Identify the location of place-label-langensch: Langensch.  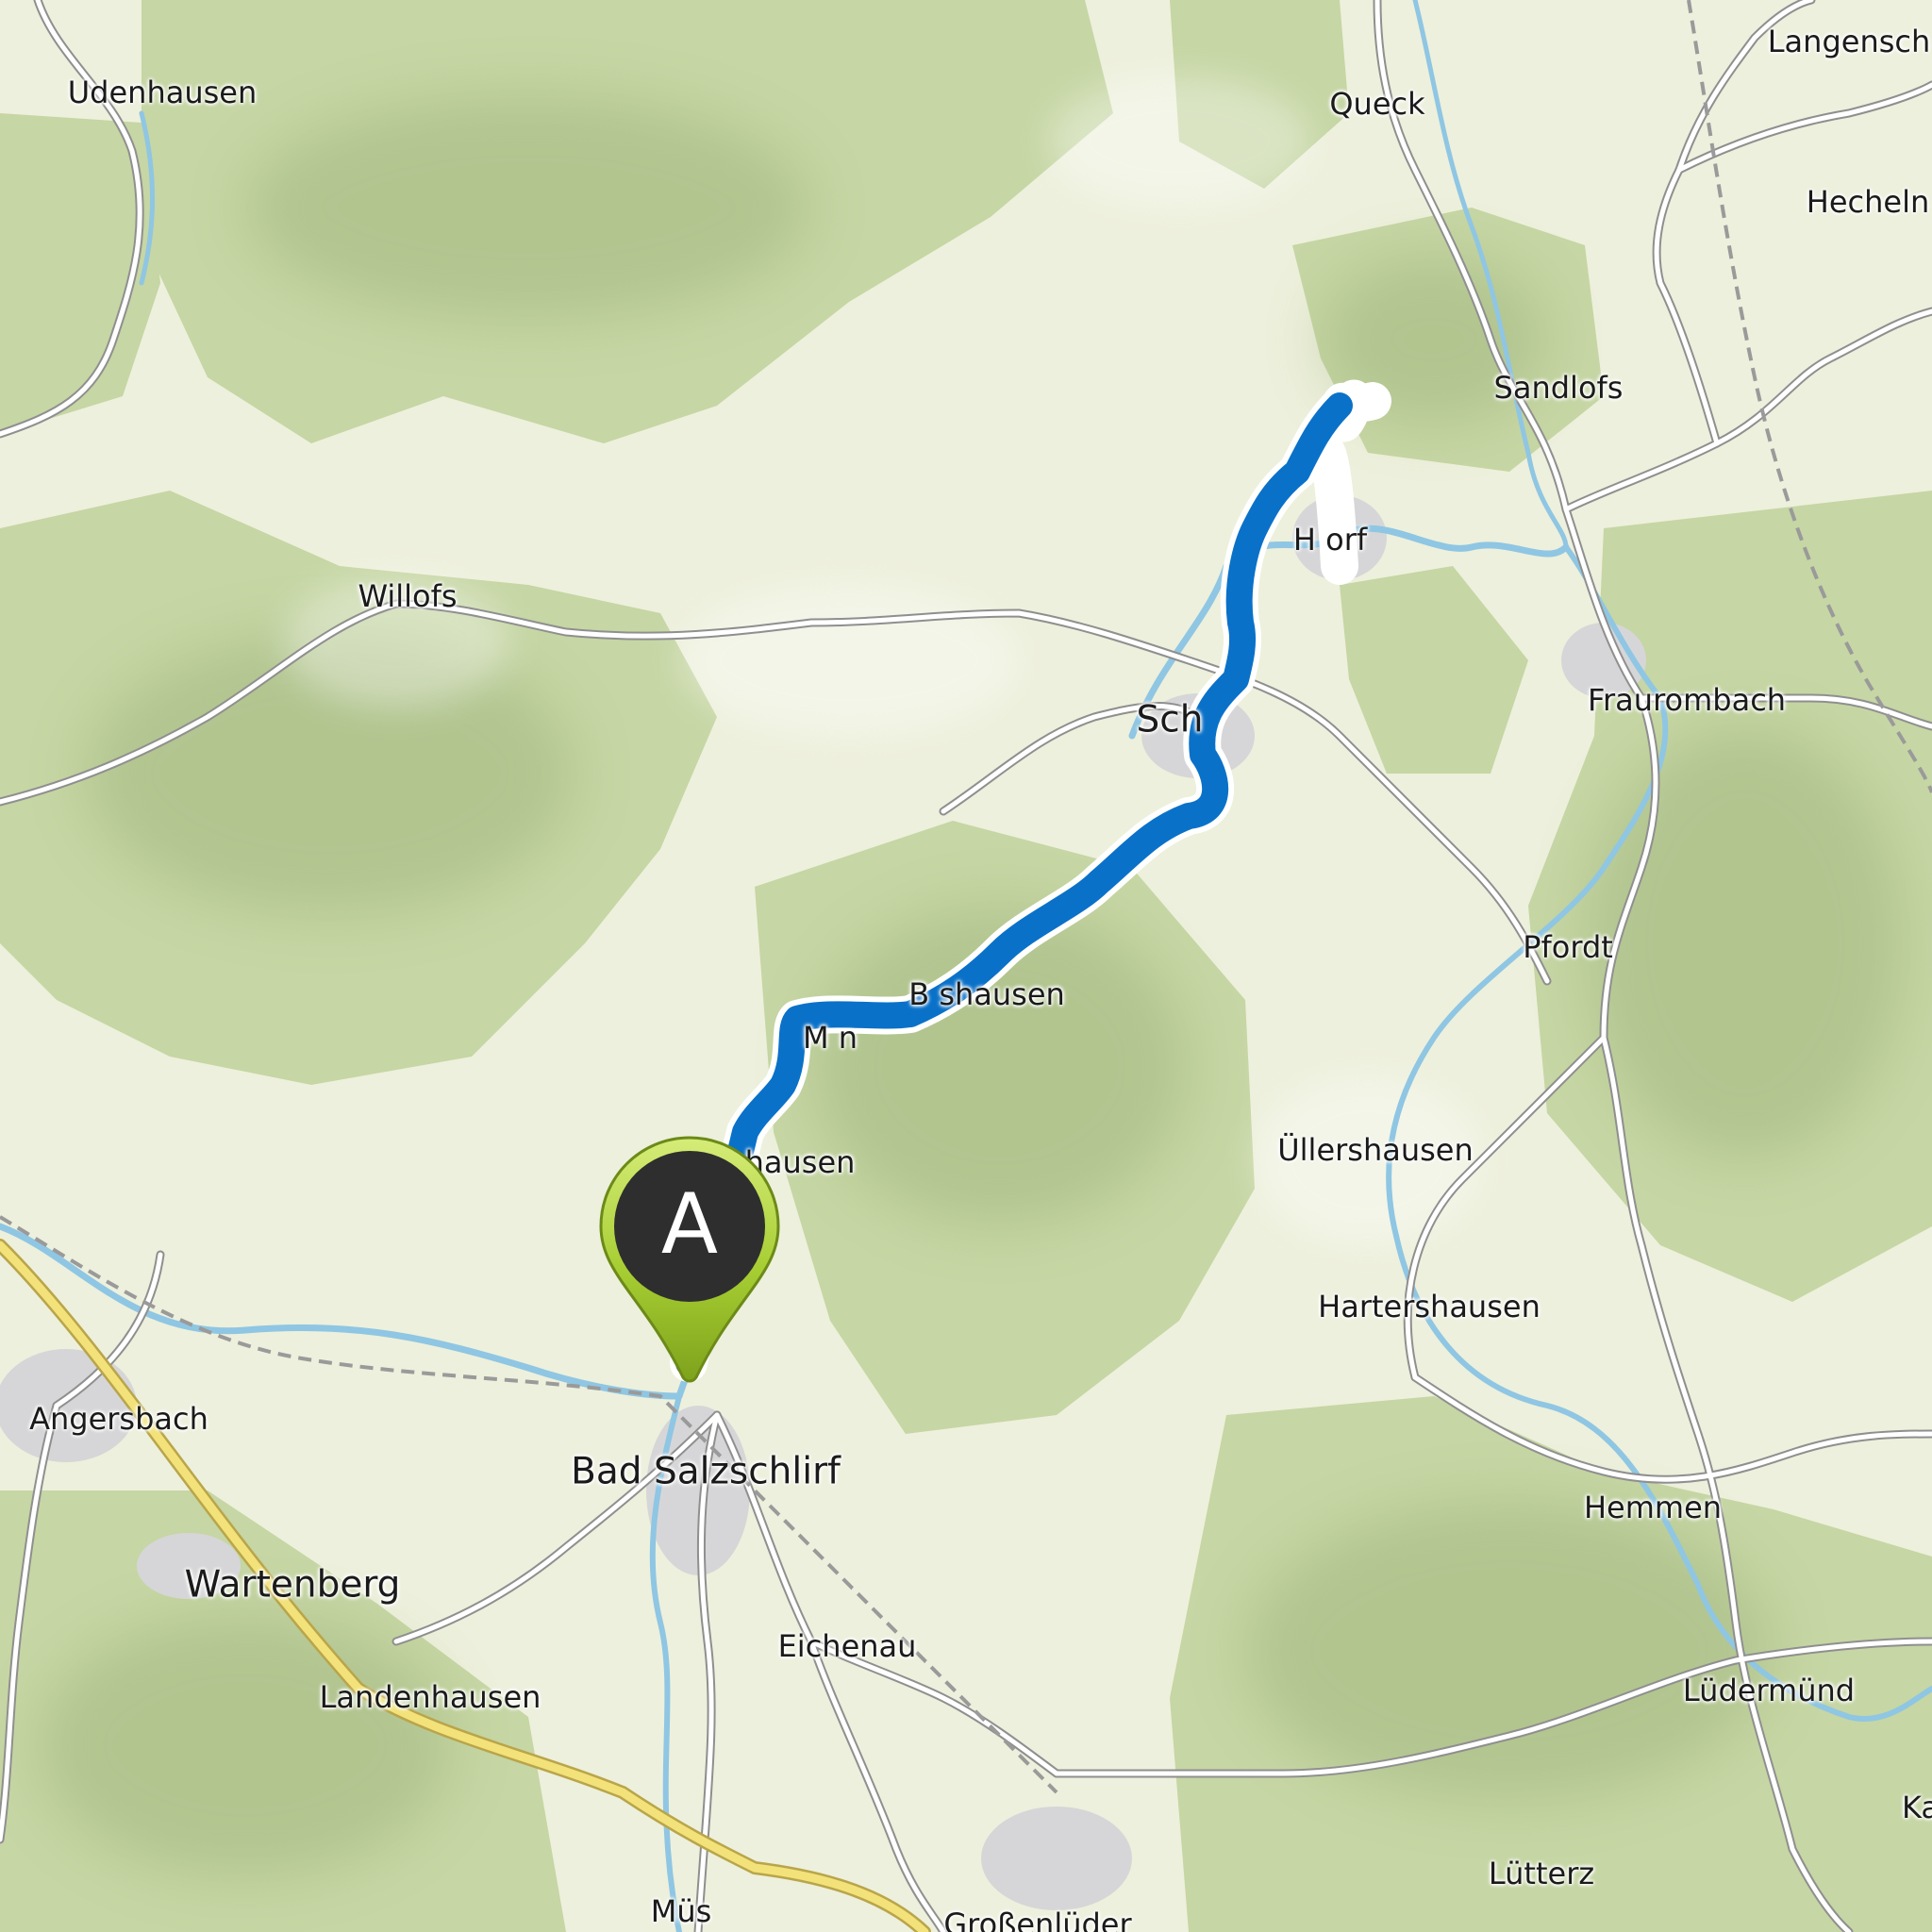
(1849, 41).